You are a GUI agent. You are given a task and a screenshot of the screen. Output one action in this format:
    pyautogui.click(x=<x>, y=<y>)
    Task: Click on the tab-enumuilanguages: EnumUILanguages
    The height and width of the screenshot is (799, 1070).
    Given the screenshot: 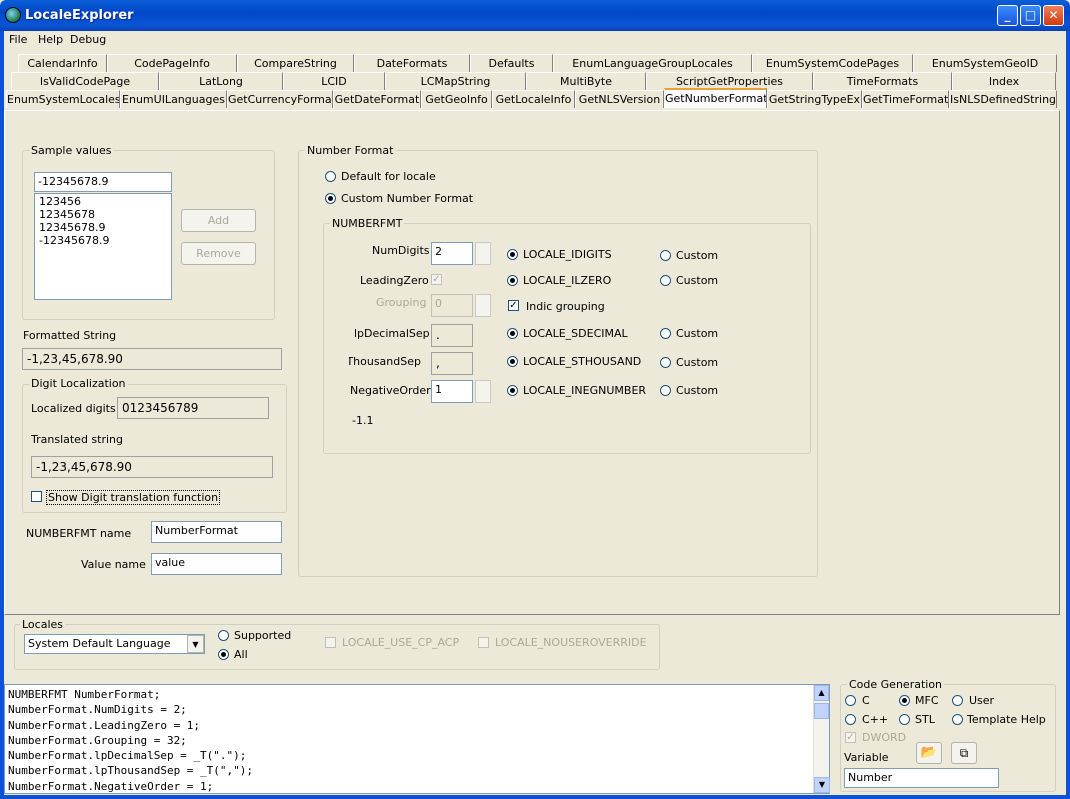 What is the action you would take?
    pyautogui.click(x=173, y=99)
    